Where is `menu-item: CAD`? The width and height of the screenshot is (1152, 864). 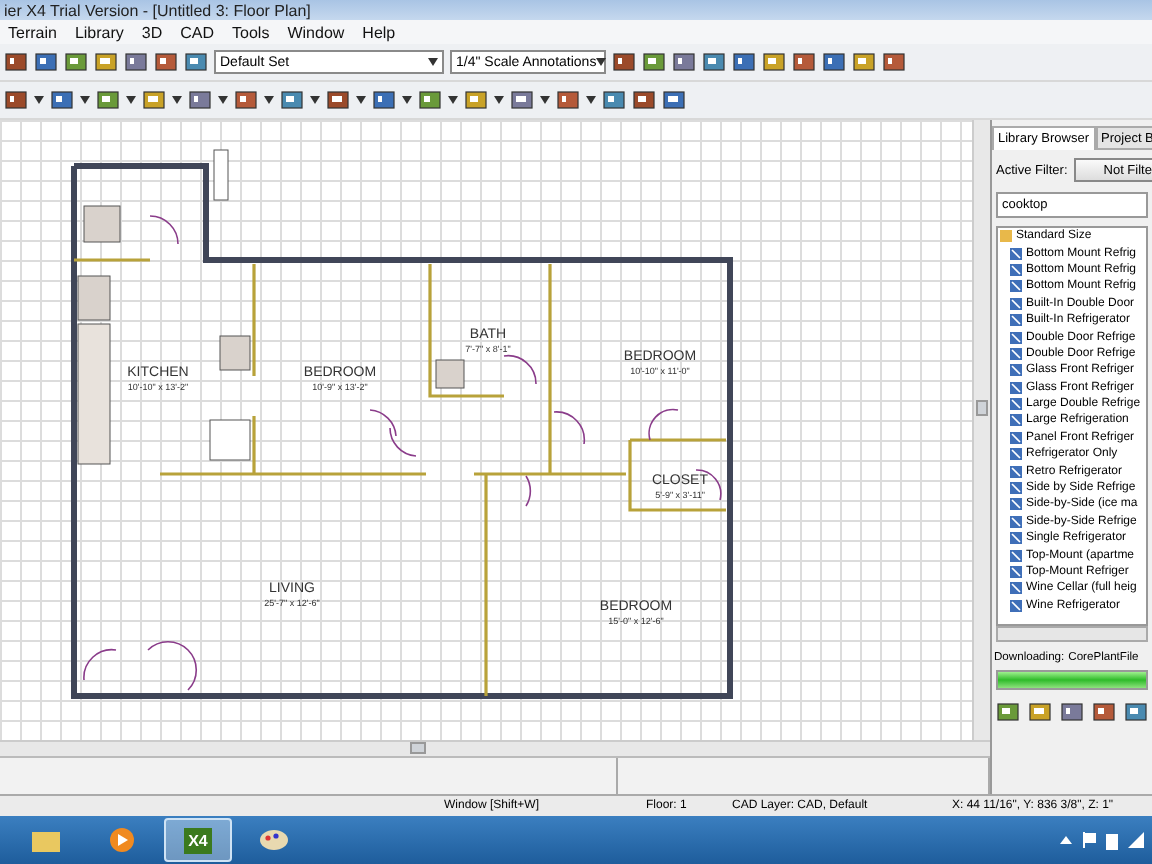 menu-item: CAD is located at coordinates (197, 32).